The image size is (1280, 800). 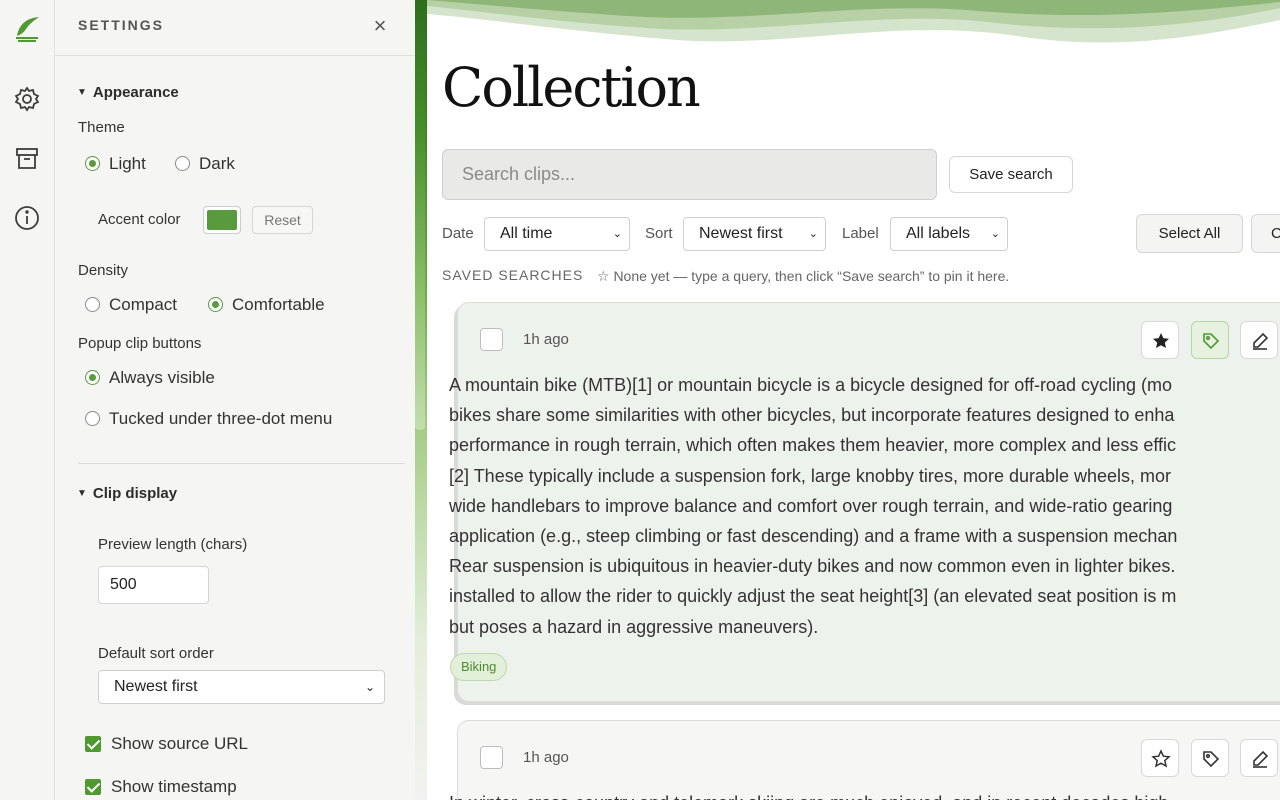 What do you see at coordinates (156, 653) in the screenshot?
I see `default-sort-label: Default sort order` at bounding box center [156, 653].